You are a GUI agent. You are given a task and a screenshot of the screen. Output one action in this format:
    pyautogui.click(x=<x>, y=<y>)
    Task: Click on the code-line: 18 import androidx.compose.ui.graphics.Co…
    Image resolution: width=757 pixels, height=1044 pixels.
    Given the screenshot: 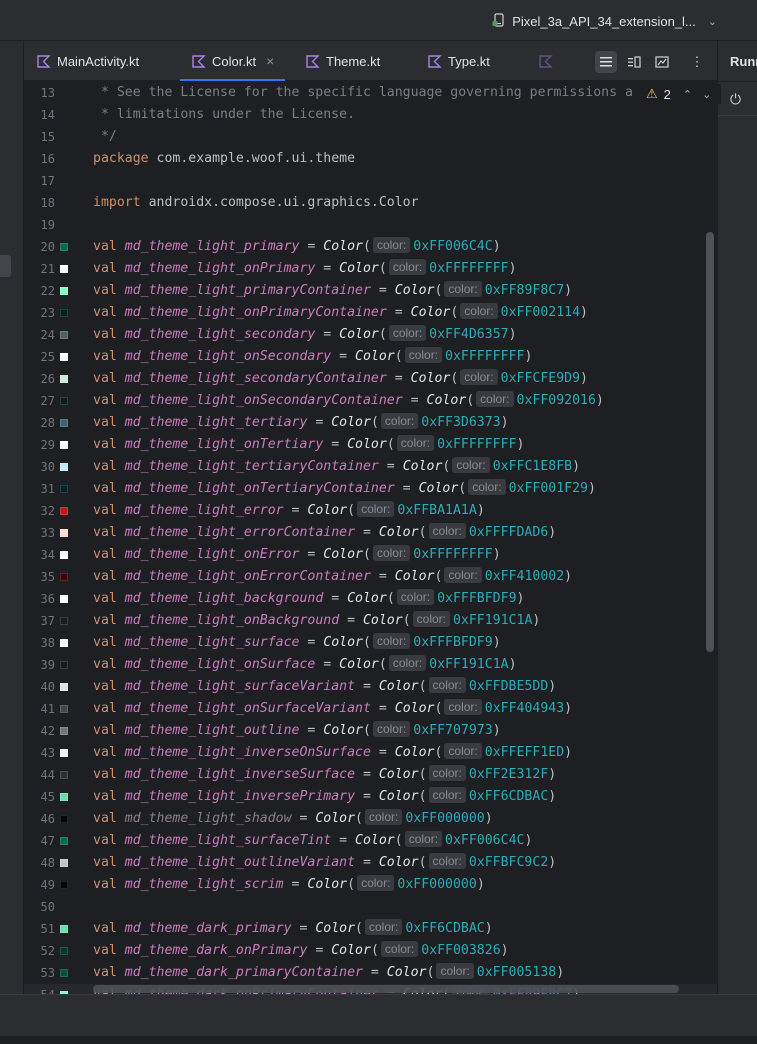 What is the action you would take?
    pyautogui.click(x=370, y=203)
    